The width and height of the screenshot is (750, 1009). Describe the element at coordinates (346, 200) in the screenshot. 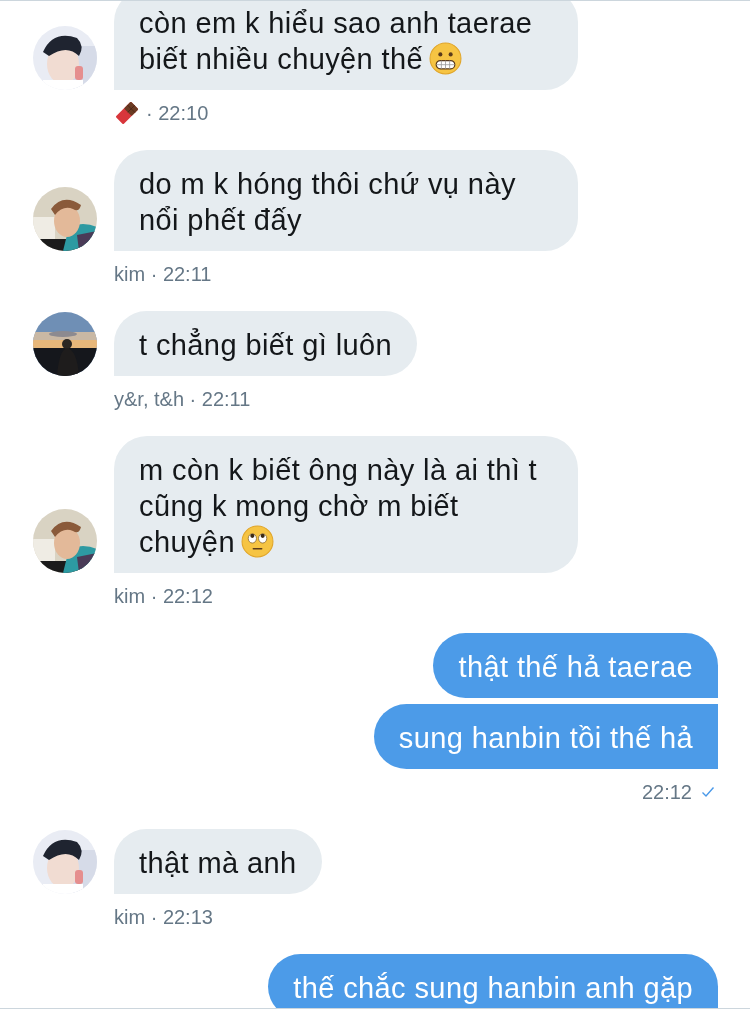

I see `message-bubble: do m k hóng thôi chứ vụ này nổi phết đấy` at that location.